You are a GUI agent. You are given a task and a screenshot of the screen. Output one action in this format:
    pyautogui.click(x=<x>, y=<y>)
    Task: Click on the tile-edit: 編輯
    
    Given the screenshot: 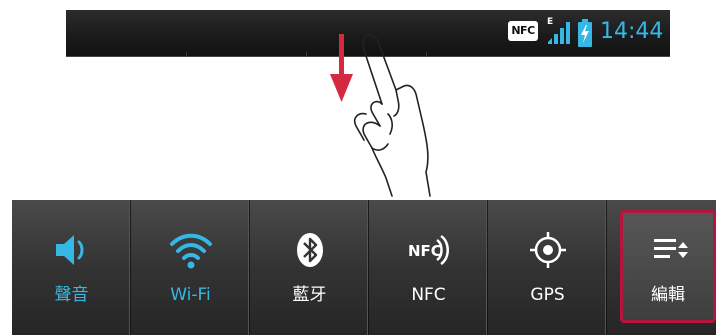 What is the action you would take?
    pyautogui.click(x=668, y=267)
    